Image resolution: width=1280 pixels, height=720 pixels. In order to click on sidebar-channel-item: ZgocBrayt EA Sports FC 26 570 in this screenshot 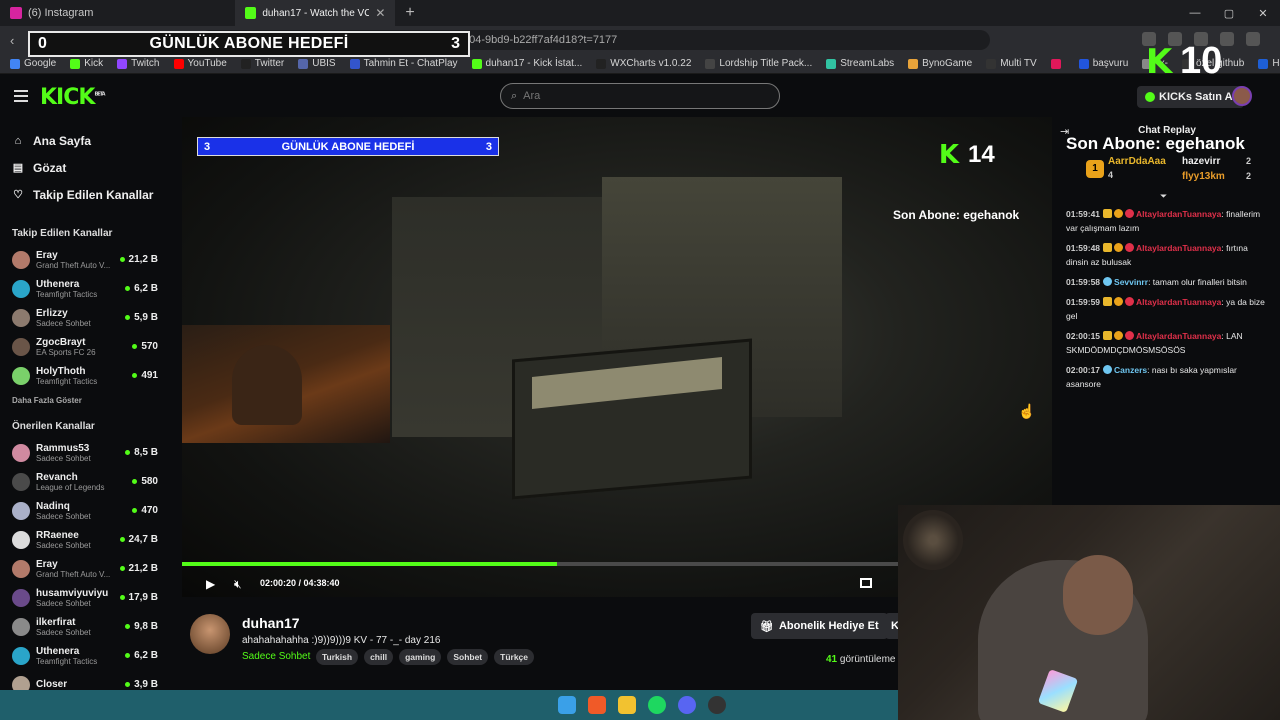, I will do `click(85, 346)`.